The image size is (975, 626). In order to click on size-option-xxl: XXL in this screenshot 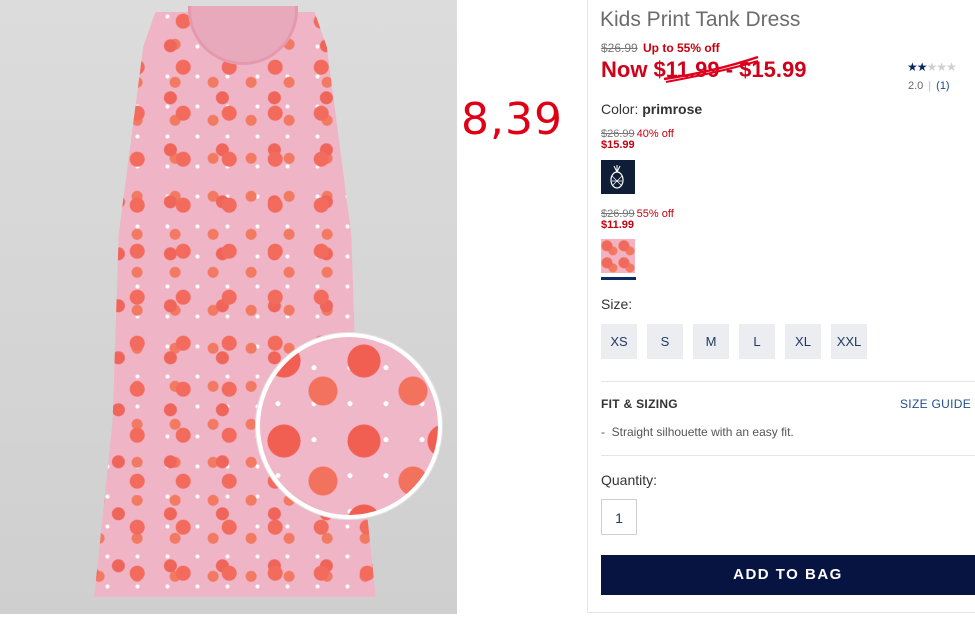, I will do `click(849, 341)`.